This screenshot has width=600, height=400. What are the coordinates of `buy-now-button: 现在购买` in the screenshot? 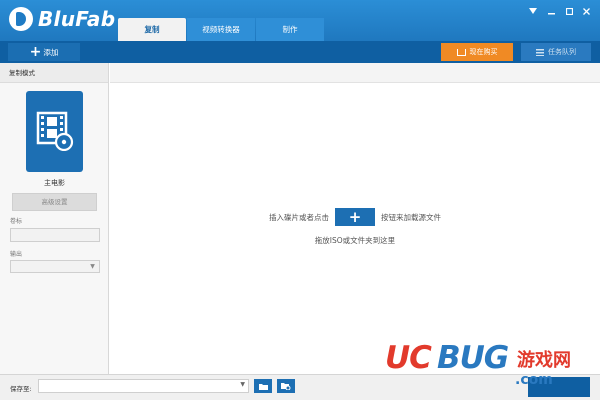 It's located at (477, 52).